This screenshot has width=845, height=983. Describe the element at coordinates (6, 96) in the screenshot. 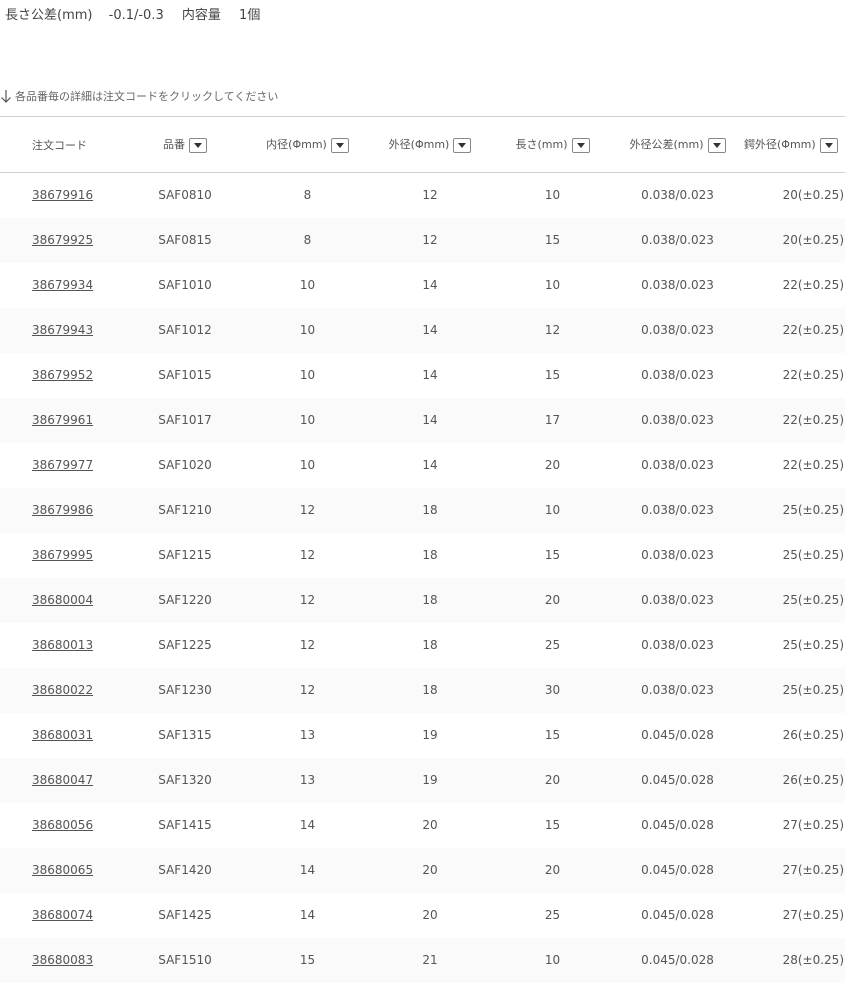

I see `arrow-down-icon` at that location.